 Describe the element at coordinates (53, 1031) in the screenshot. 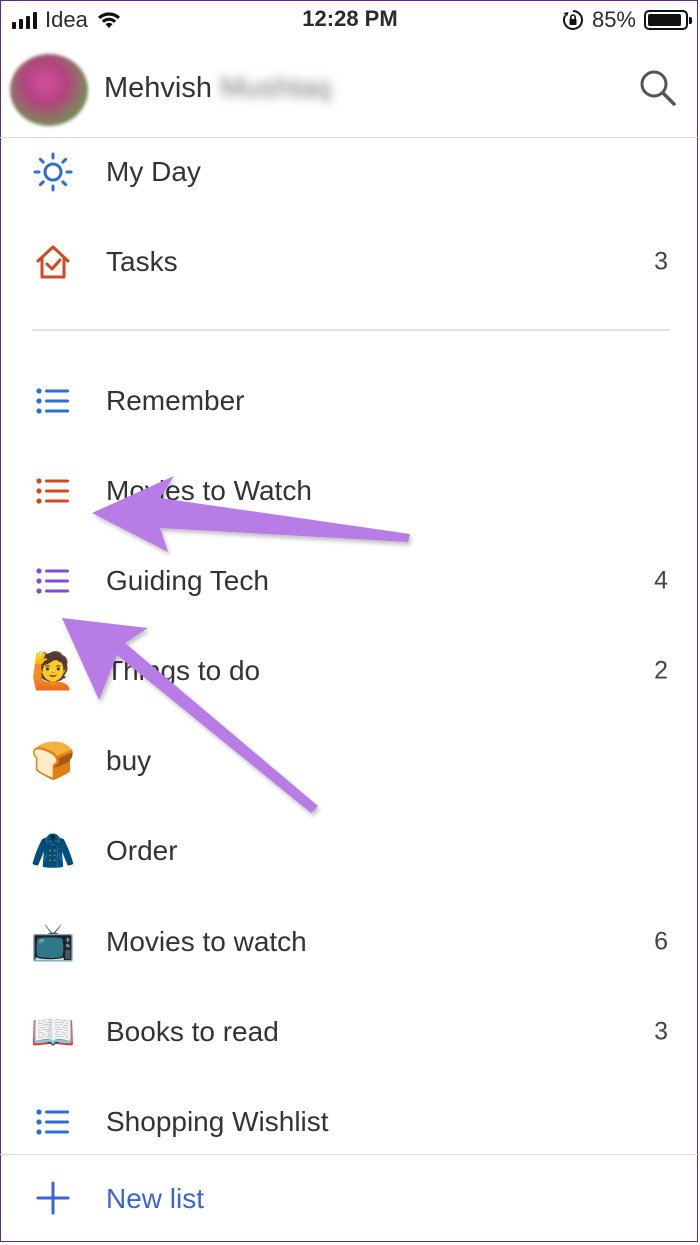

I see `open-book-emoji-icon: 📖` at that location.